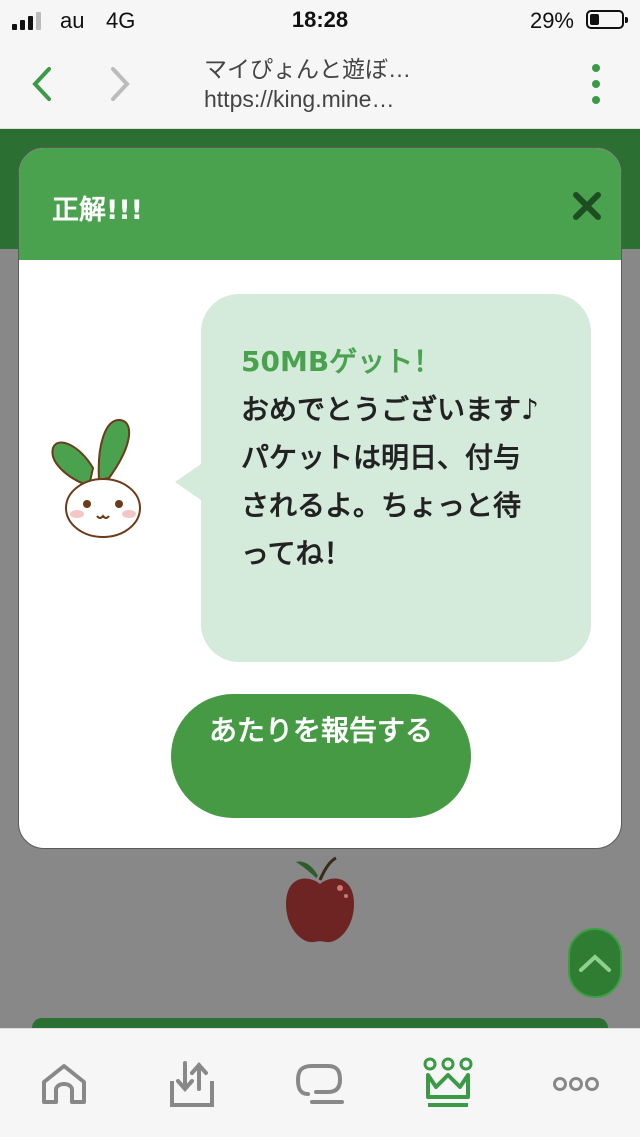 This screenshot has height=1137, width=640. I want to click on chevron-up-icon, so click(595, 963).